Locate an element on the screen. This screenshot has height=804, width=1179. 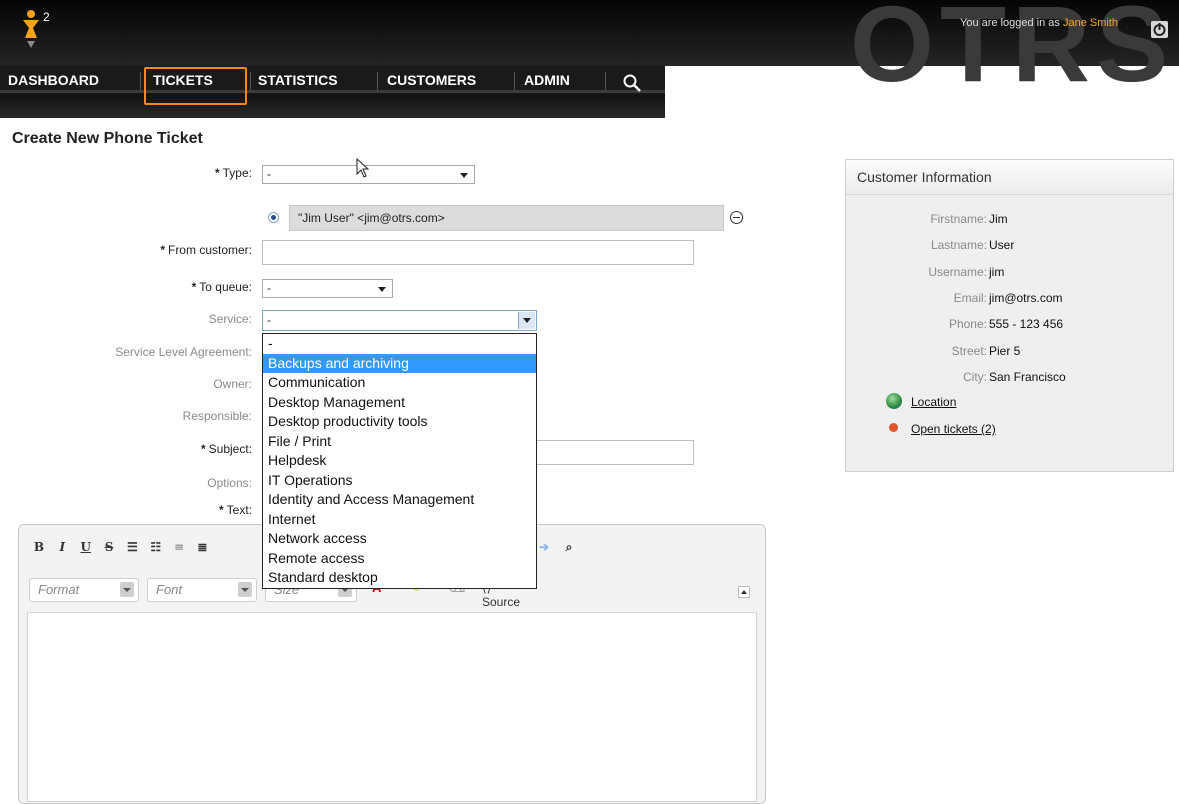
customer-info-value: User is located at coordinates (1002, 245).